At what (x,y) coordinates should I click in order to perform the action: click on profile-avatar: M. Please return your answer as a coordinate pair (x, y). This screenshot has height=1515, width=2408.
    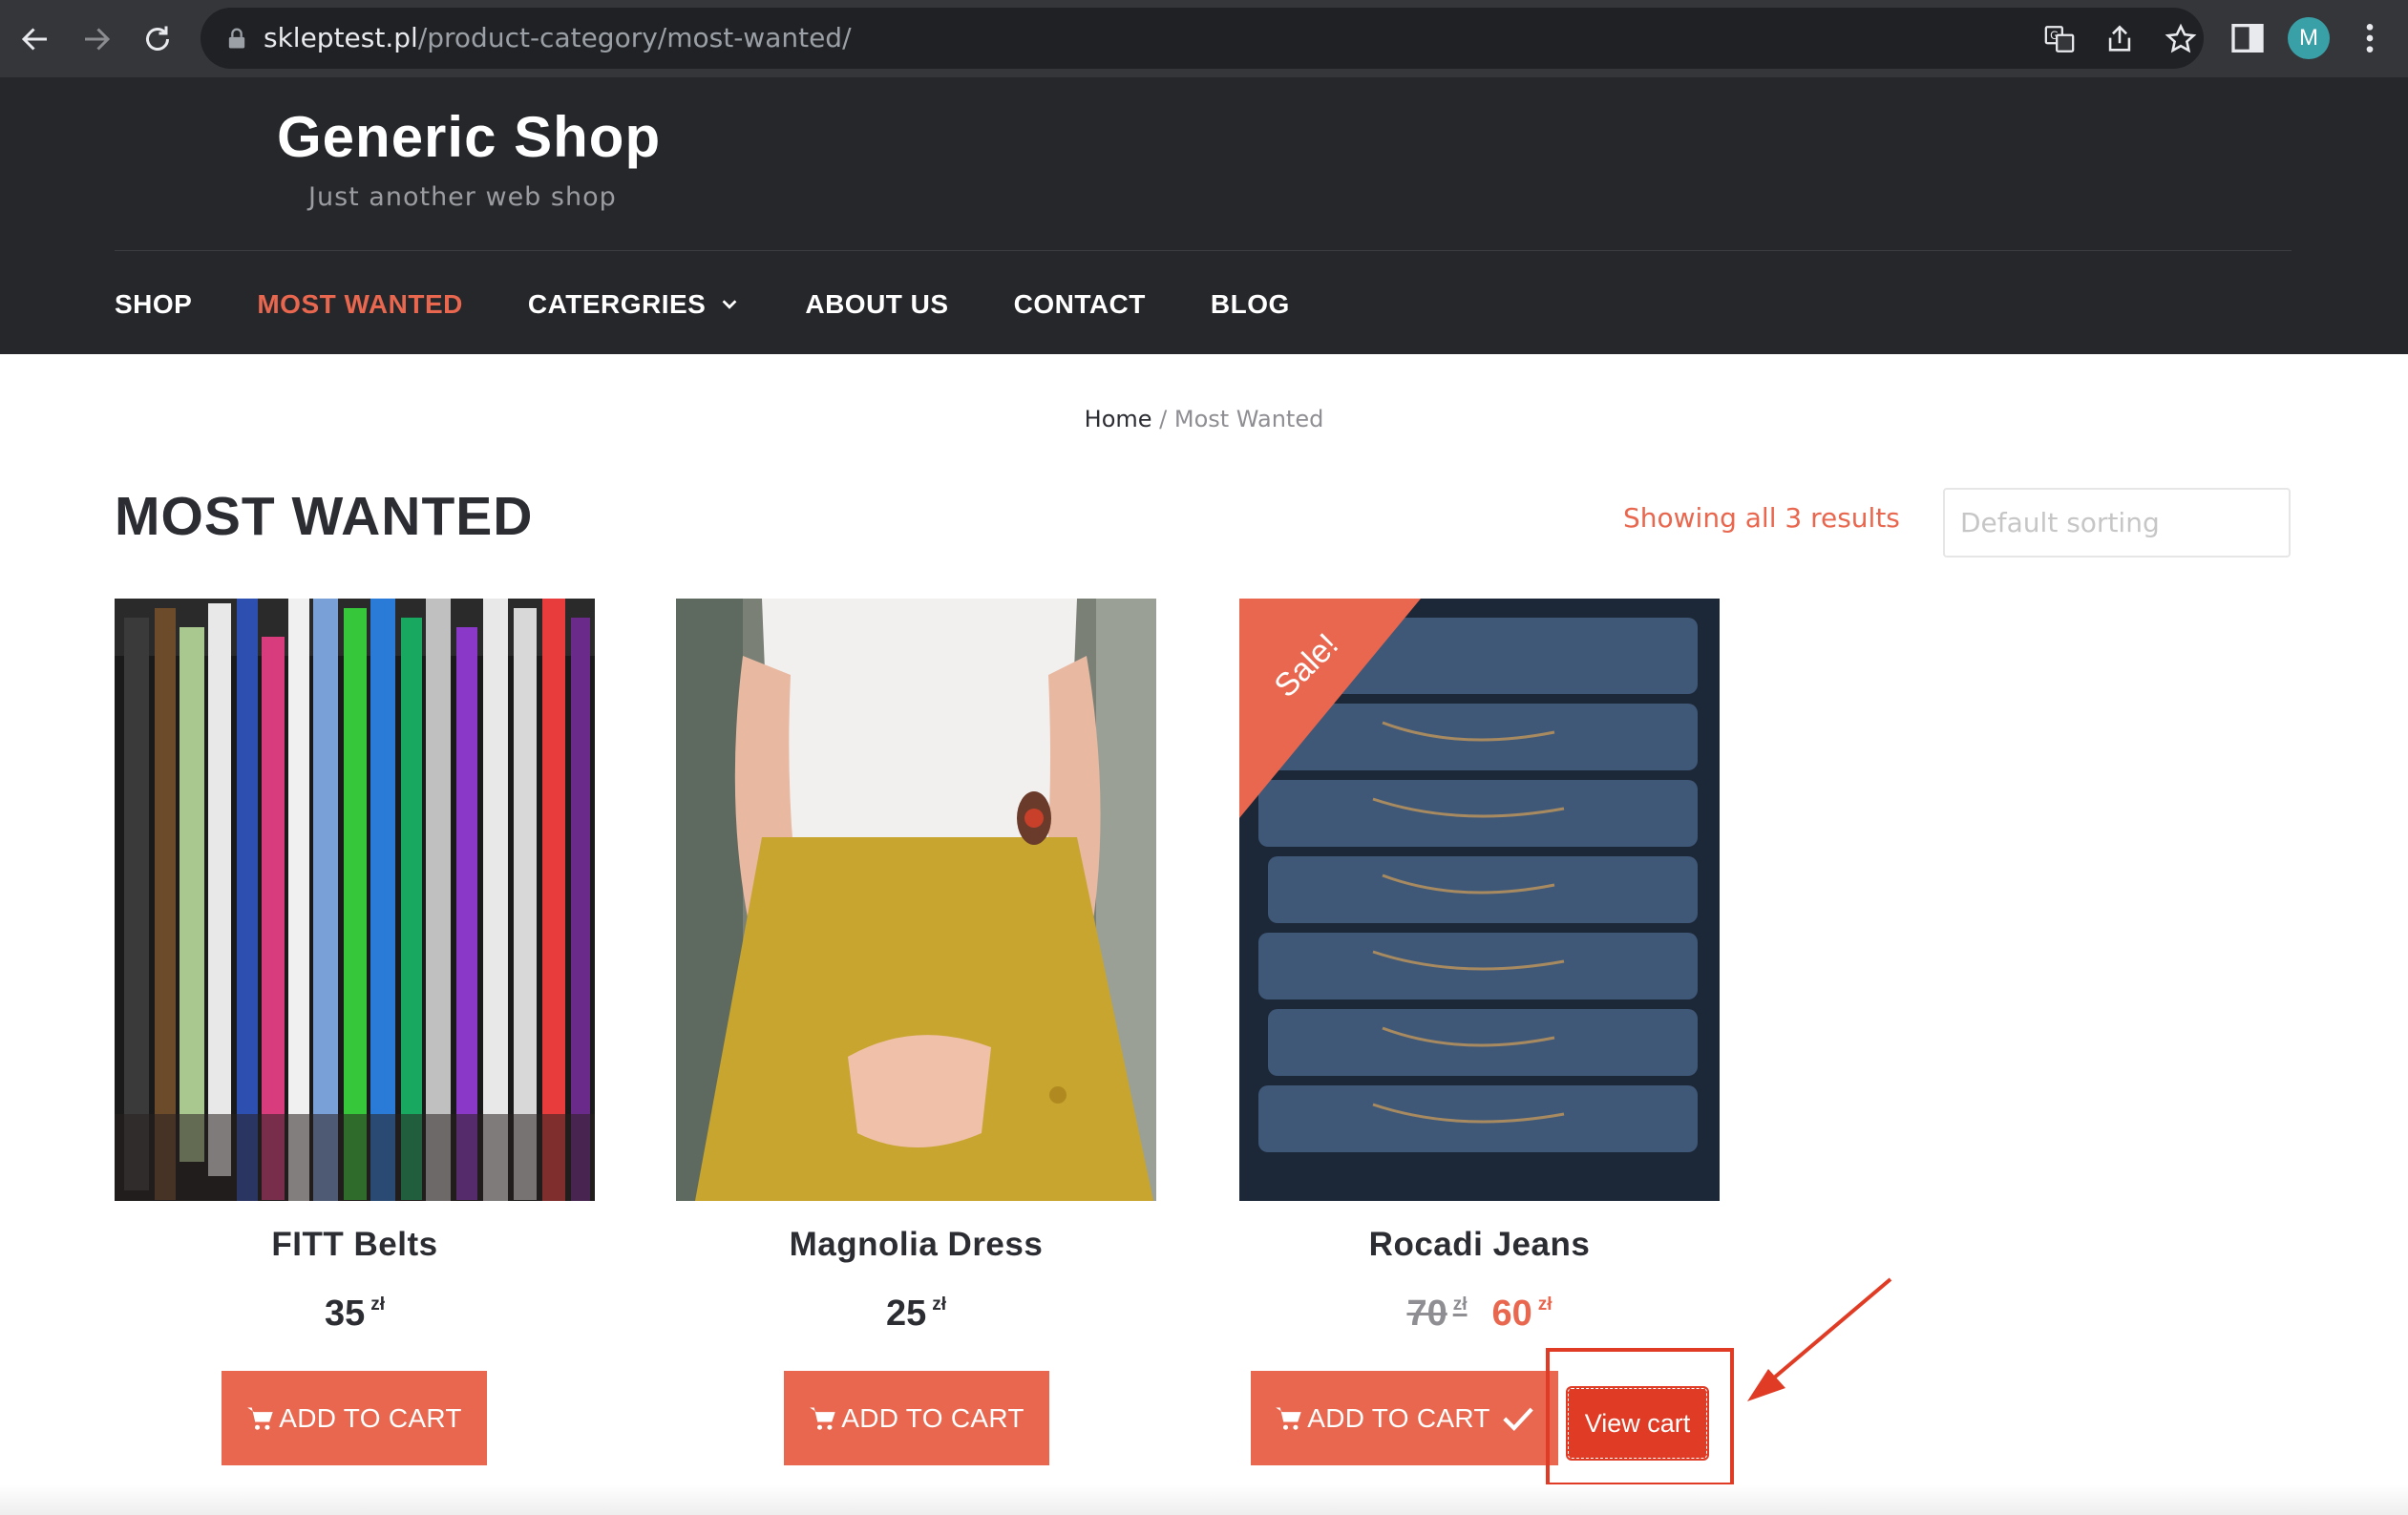
    Looking at the image, I should click on (2309, 38).